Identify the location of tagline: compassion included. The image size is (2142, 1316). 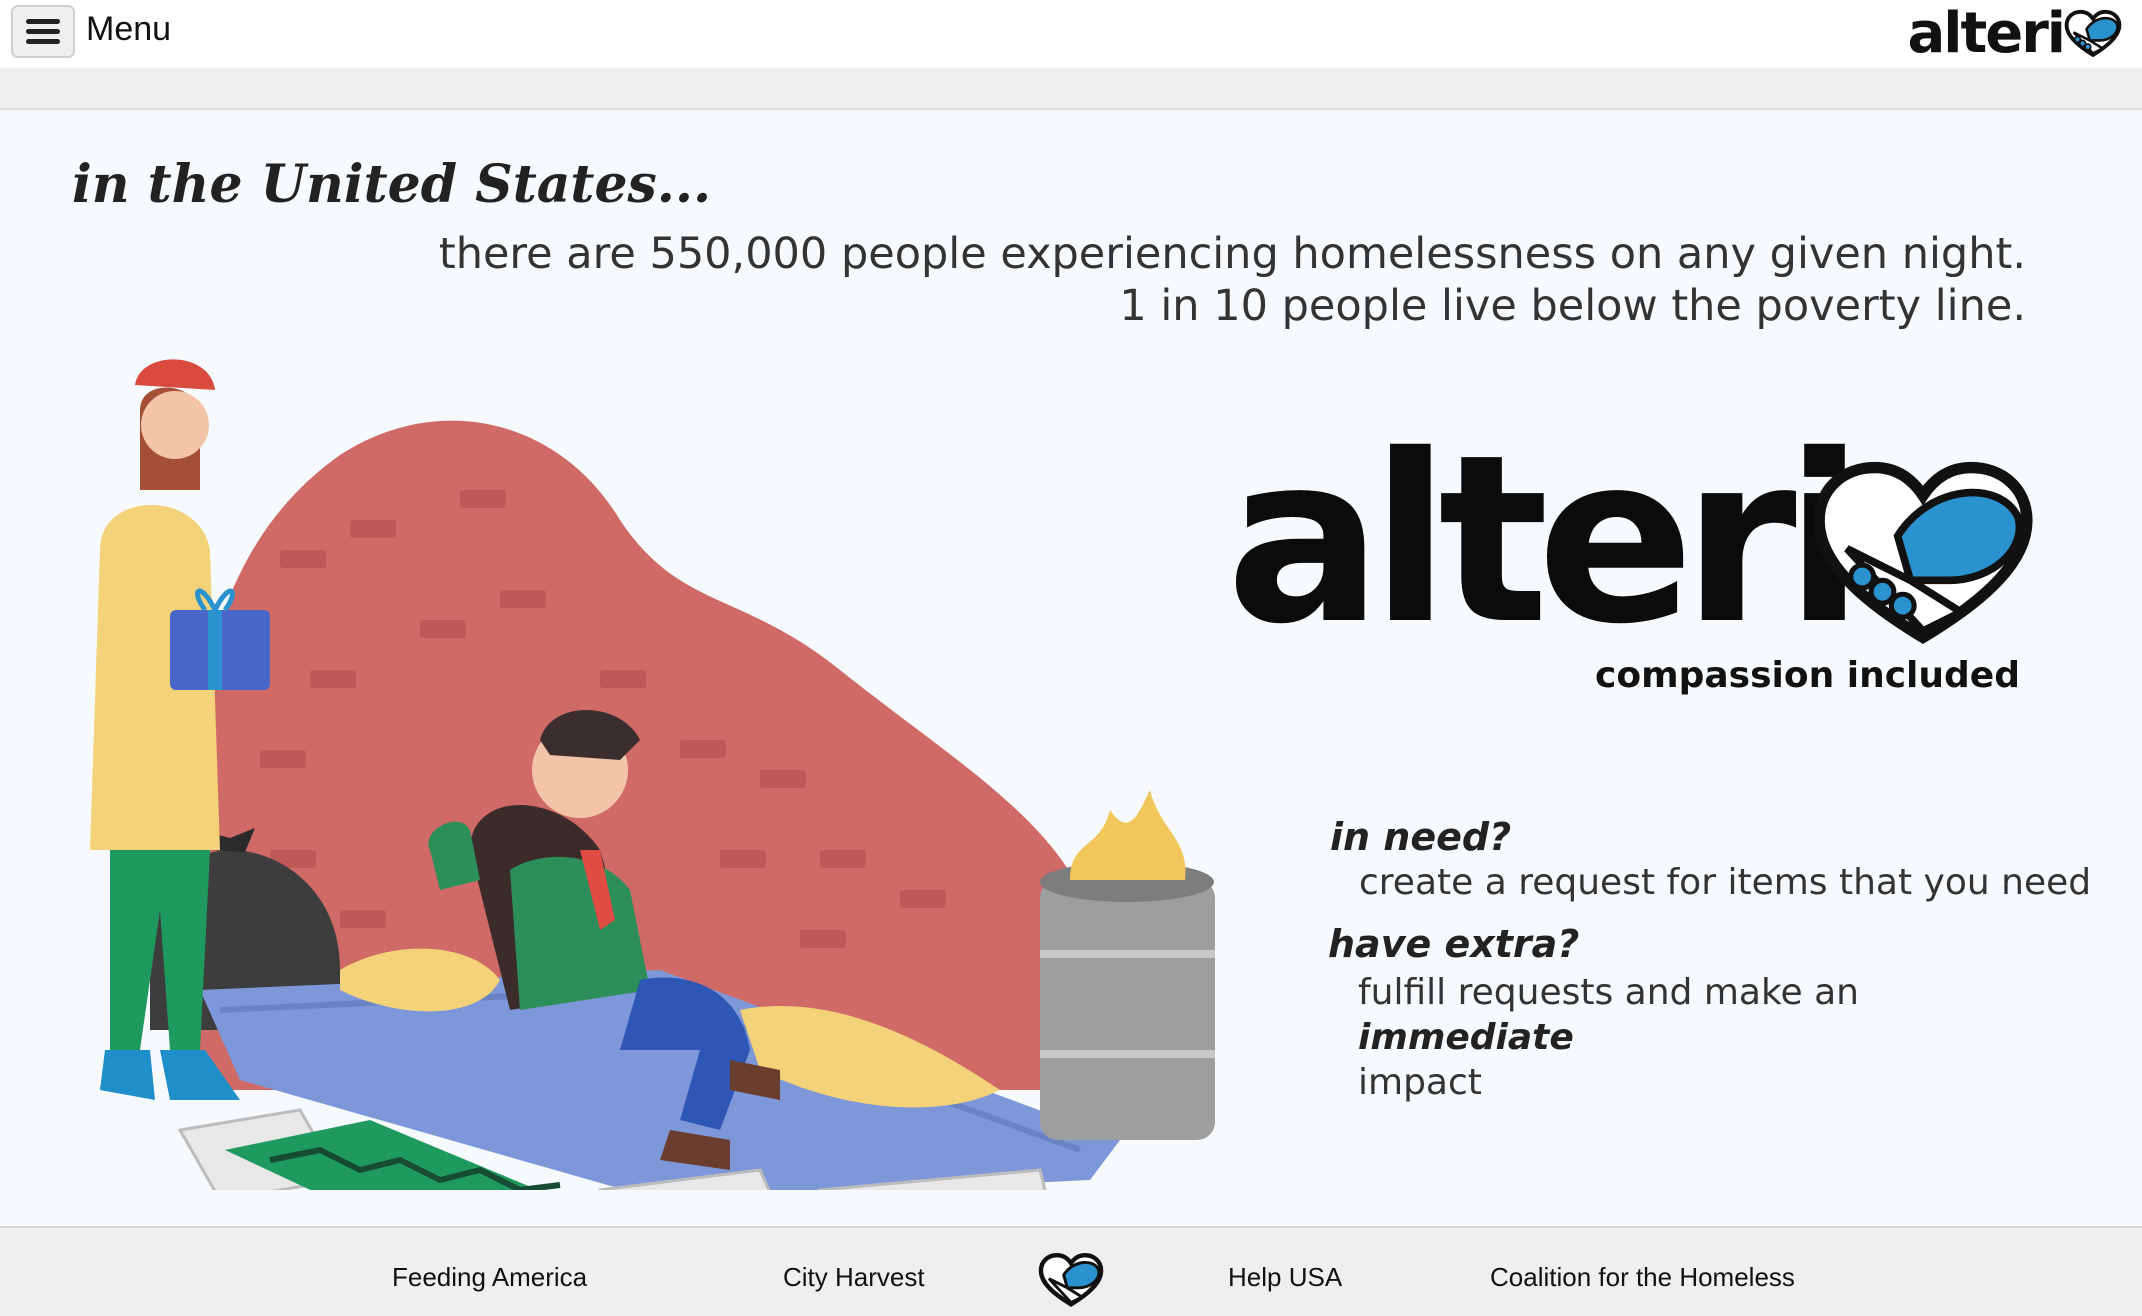
(1807, 675).